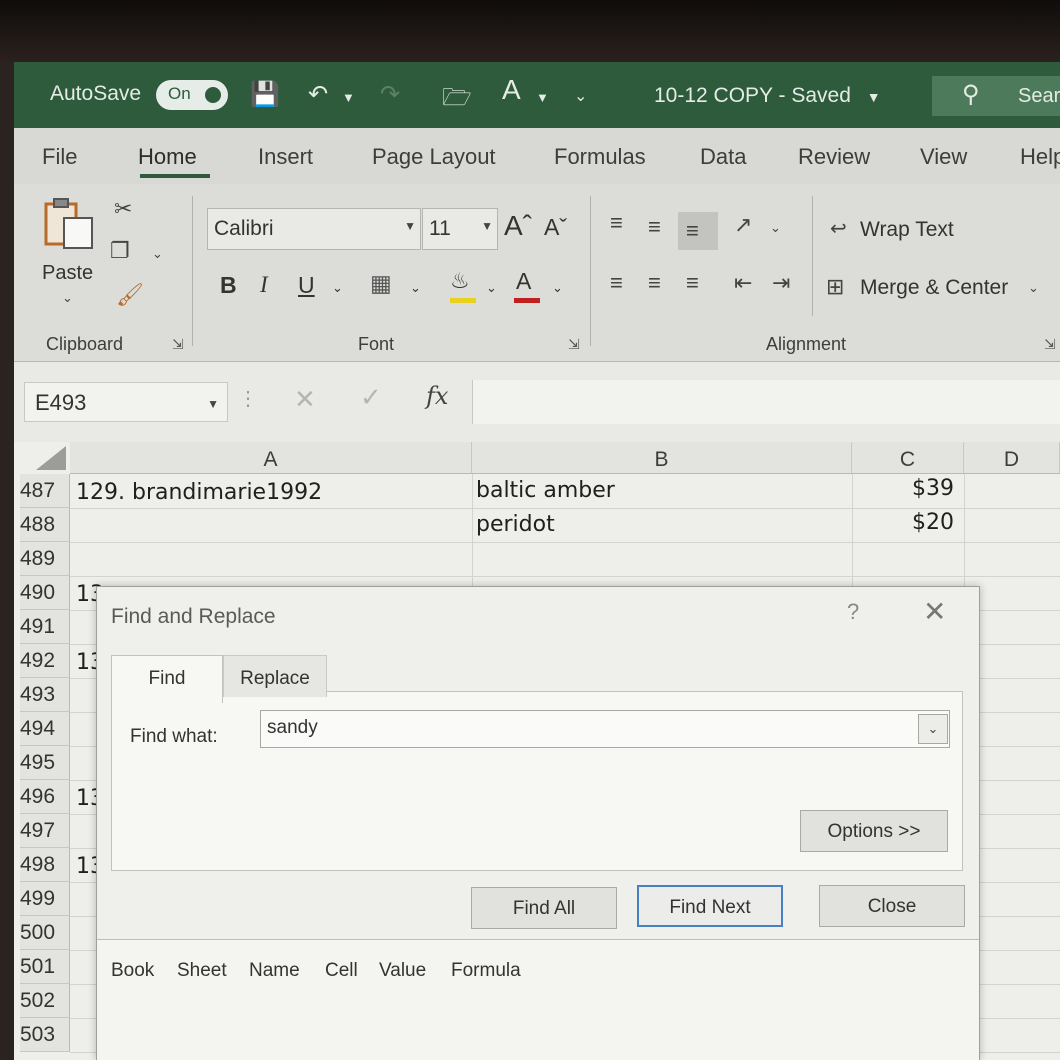  Describe the element at coordinates (1040, 157) in the screenshot. I see `tab-help: Help` at that location.